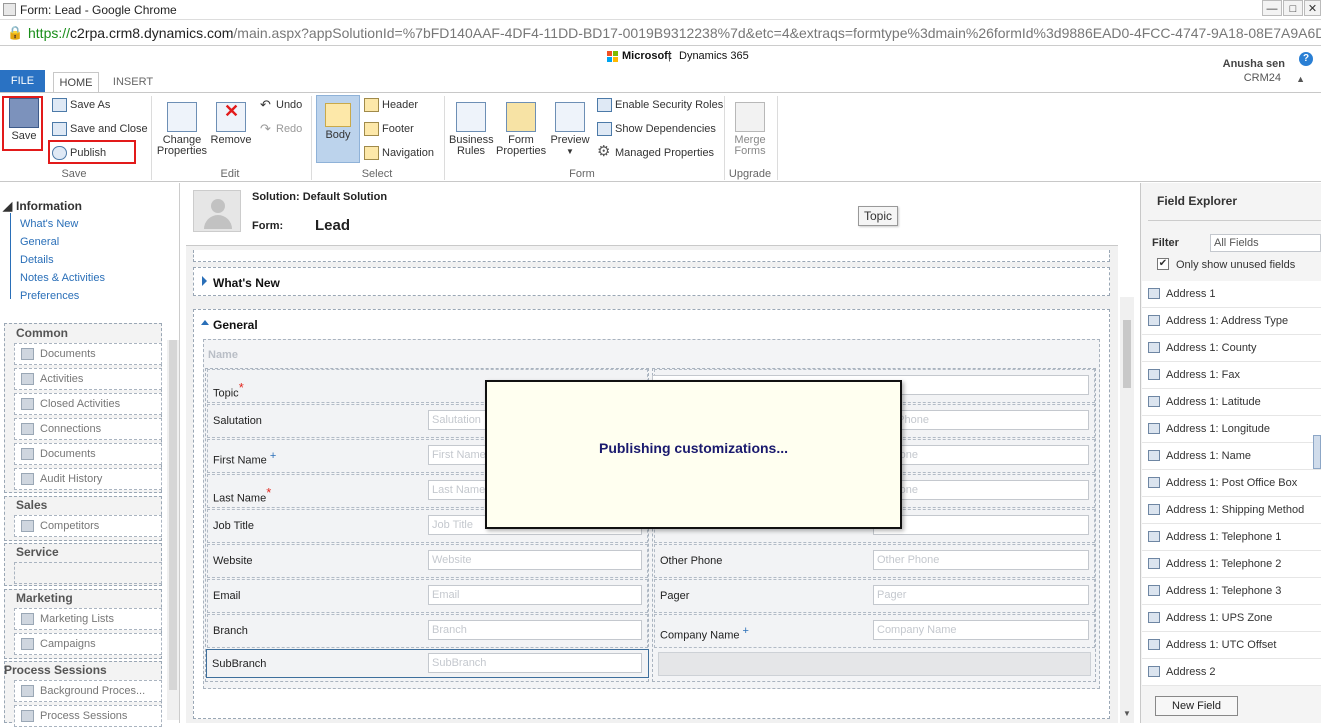 Image resolution: width=1321 pixels, height=727 pixels. I want to click on managed-properties-button: ⚙ Managed Properties, so click(655, 153).